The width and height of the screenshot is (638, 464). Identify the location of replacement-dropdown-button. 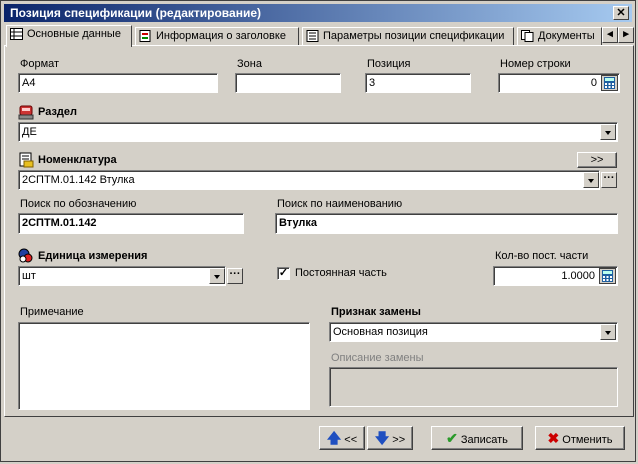
(608, 332).